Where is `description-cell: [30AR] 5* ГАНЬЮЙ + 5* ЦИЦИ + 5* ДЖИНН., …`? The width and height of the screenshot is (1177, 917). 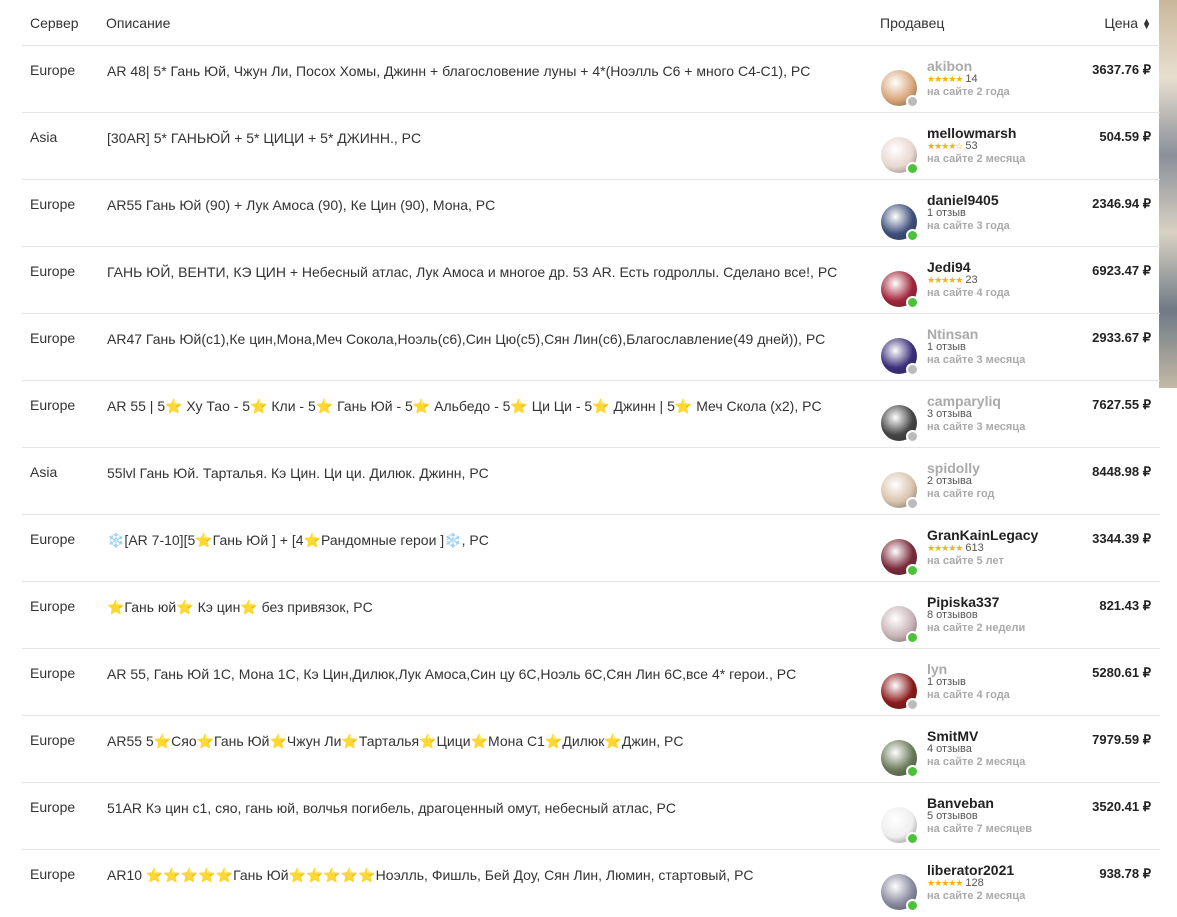 description-cell: [30AR] 5* ГАНЬЮЙ + 5* ЦИЦИ + 5* ДЖИНН., … is located at coordinates (493, 146).